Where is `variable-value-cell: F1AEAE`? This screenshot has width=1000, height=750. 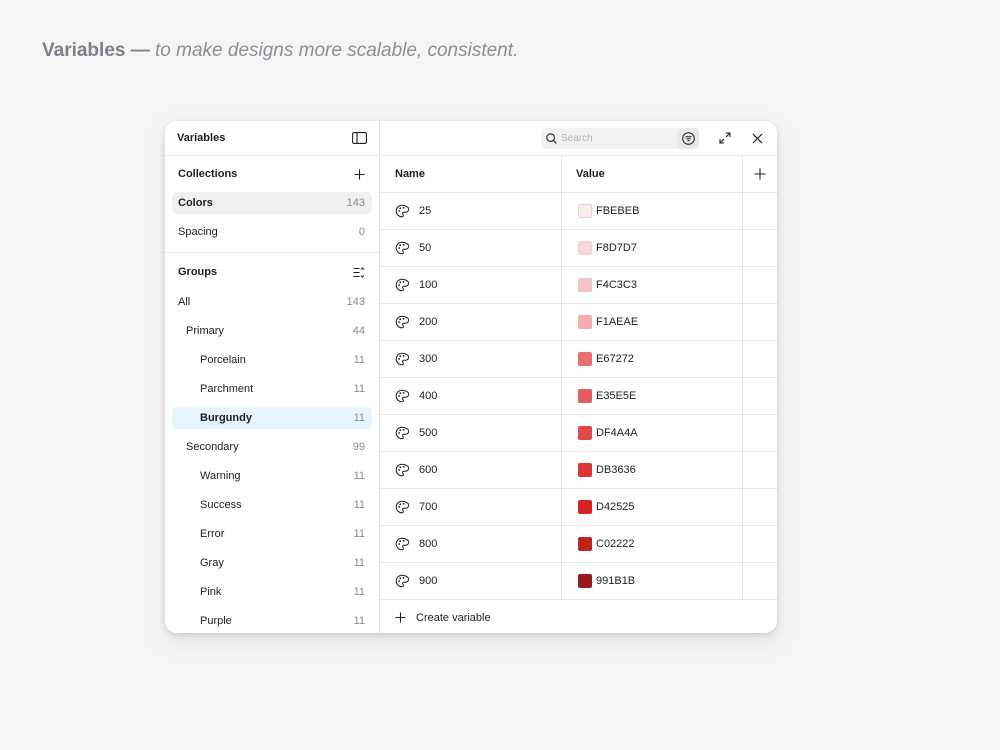 variable-value-cell: F1AEAE is located at coordinates (652, 322).